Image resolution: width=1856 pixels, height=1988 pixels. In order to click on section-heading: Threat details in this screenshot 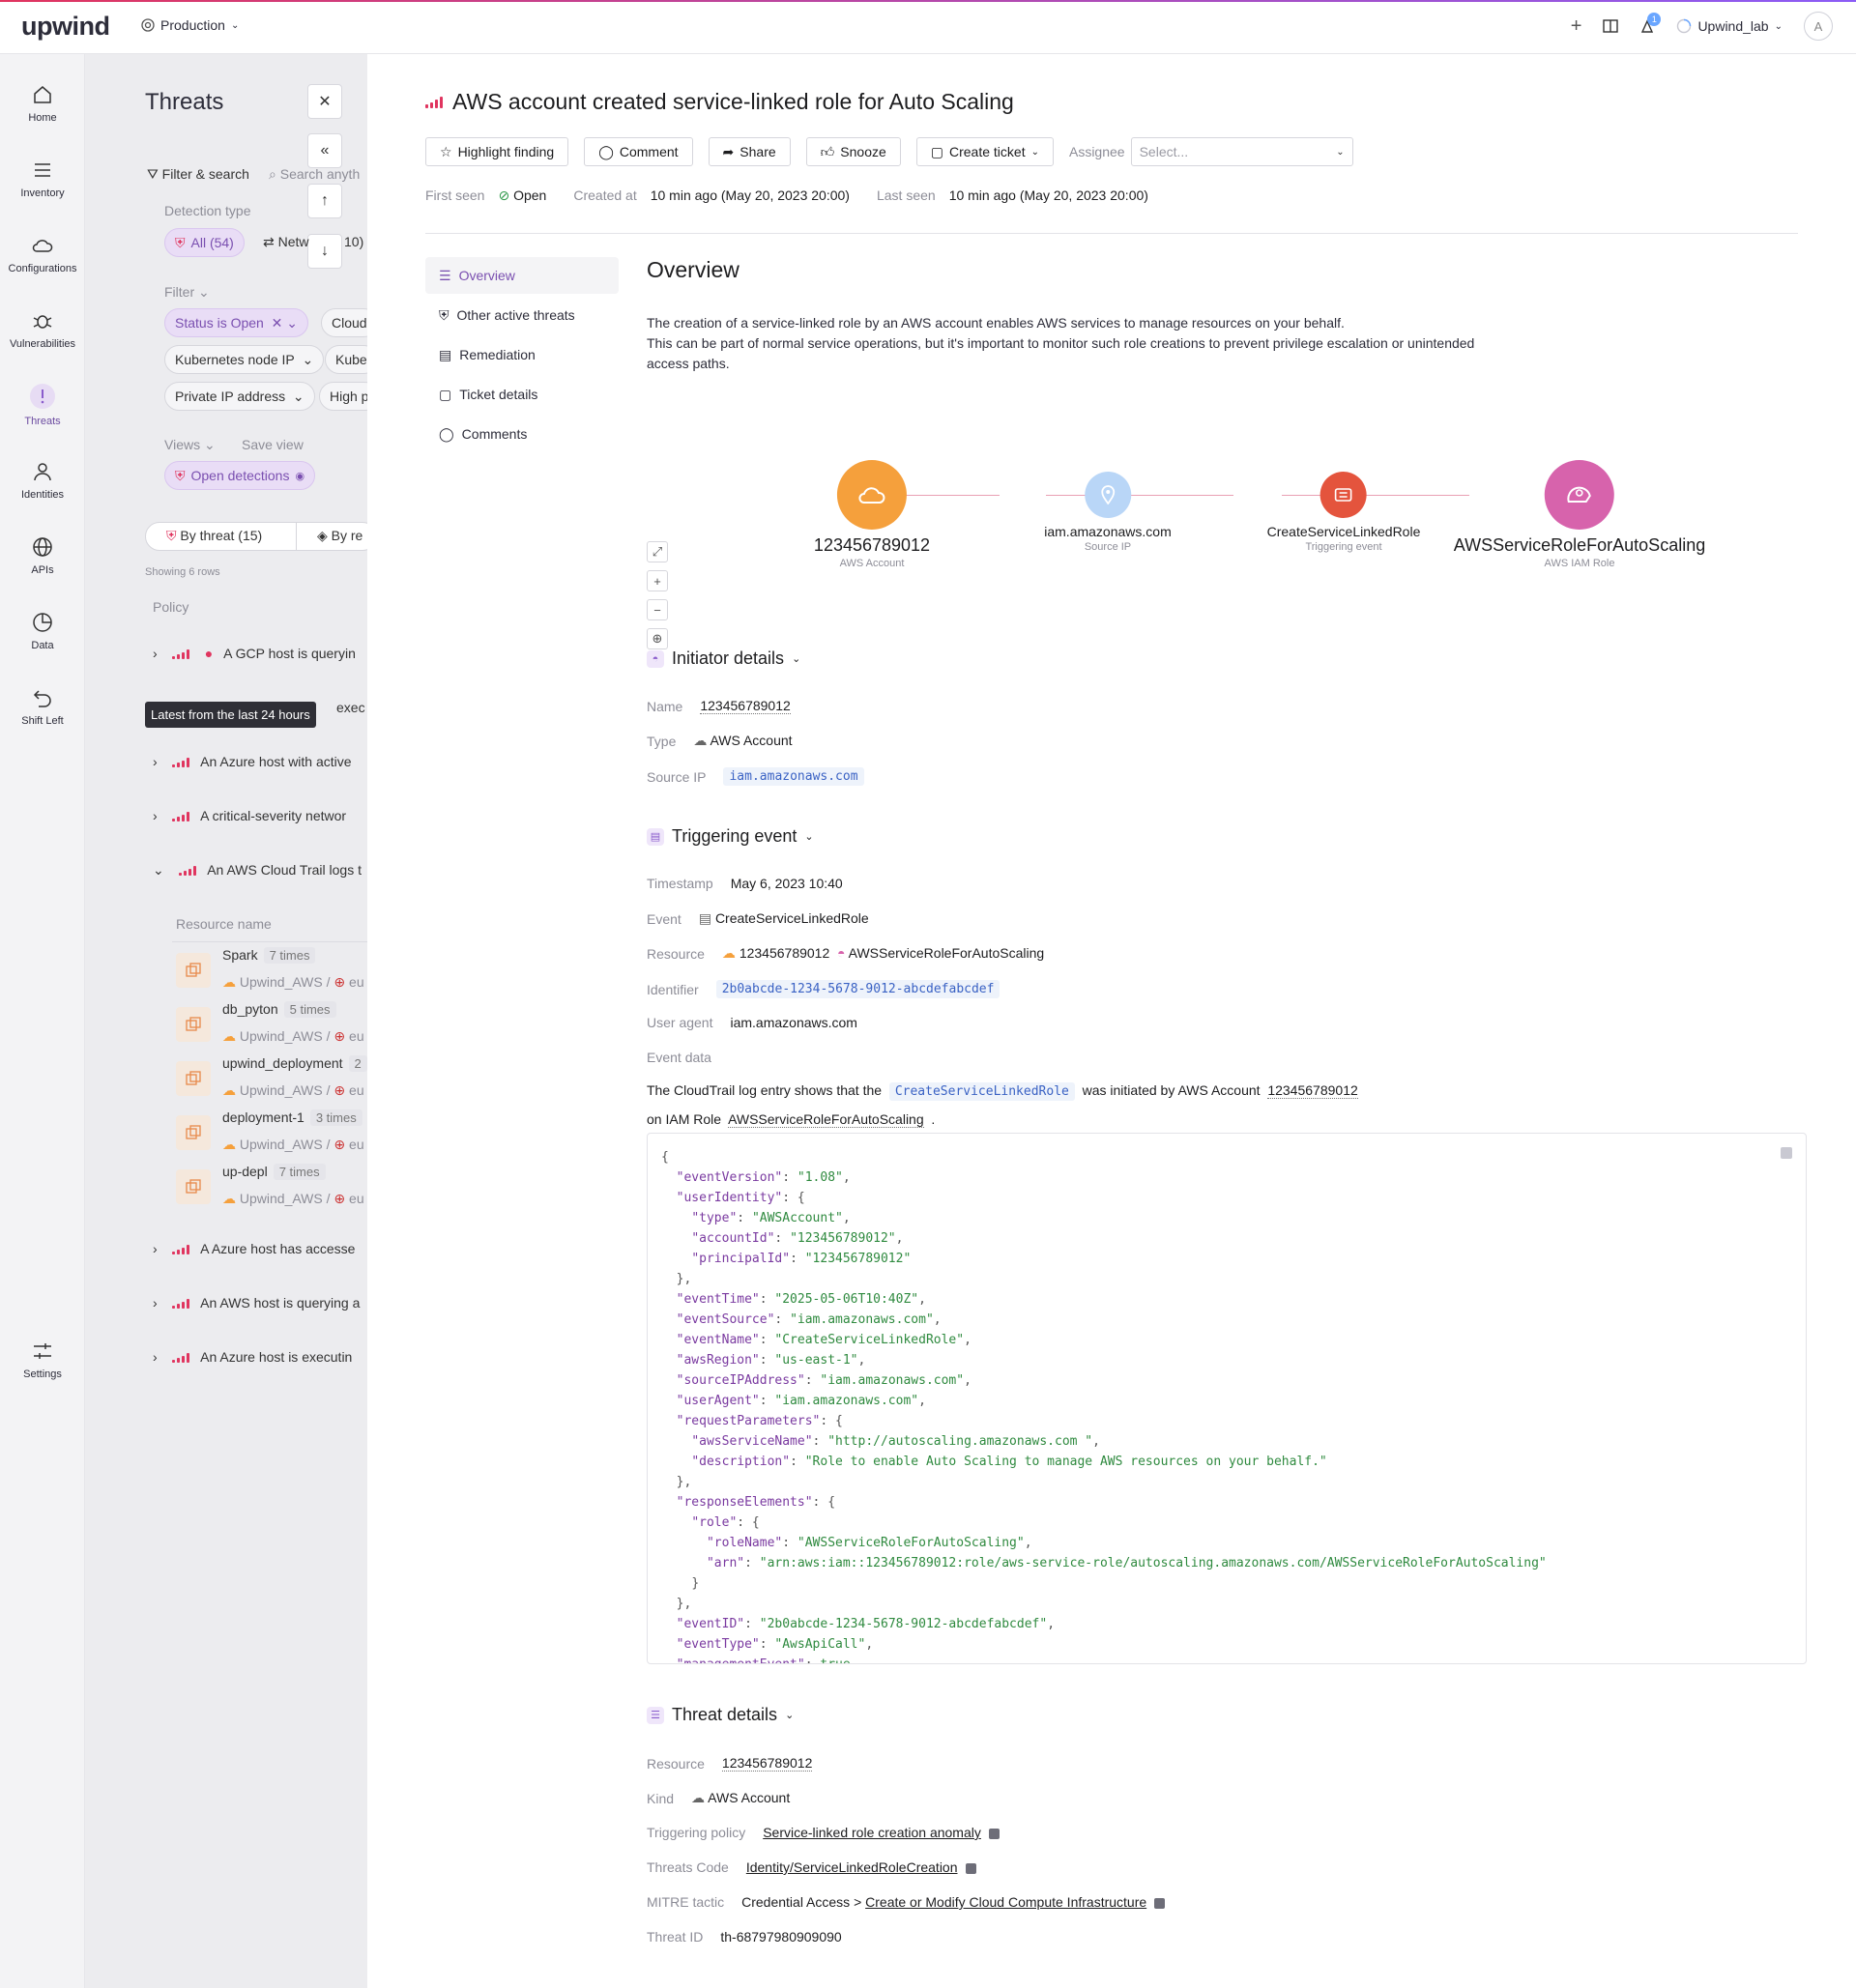, I will do `click(725, 1714)`.